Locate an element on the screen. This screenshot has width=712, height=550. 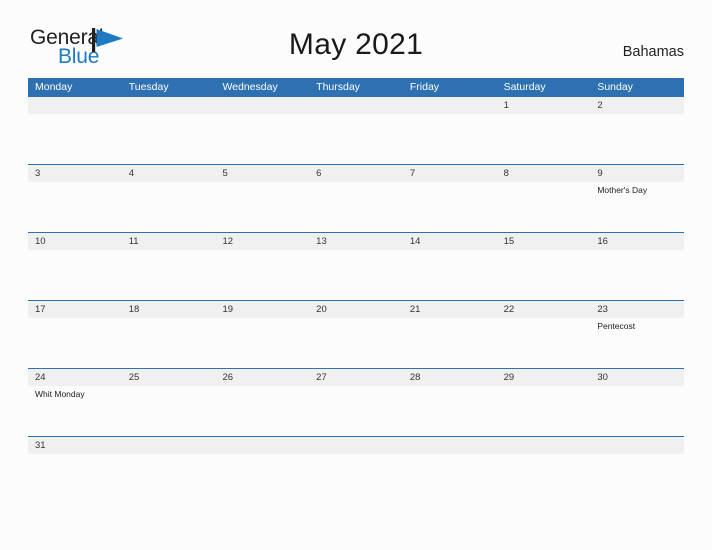
day-number-28: 28 is located at coordinates (450, 377).